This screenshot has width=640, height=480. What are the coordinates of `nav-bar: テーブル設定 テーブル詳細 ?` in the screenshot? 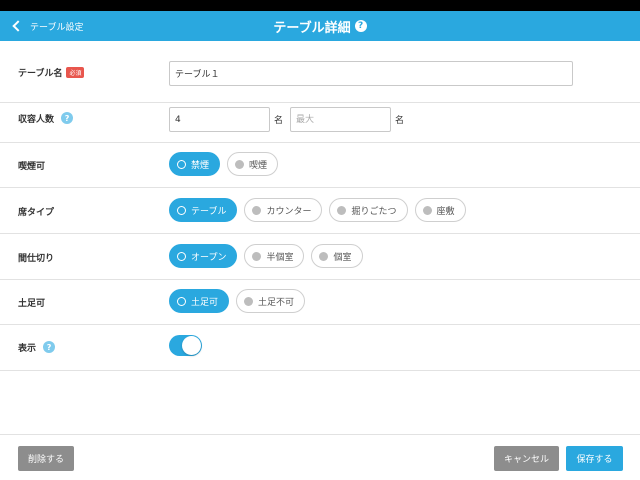 It's located at (320, 26).